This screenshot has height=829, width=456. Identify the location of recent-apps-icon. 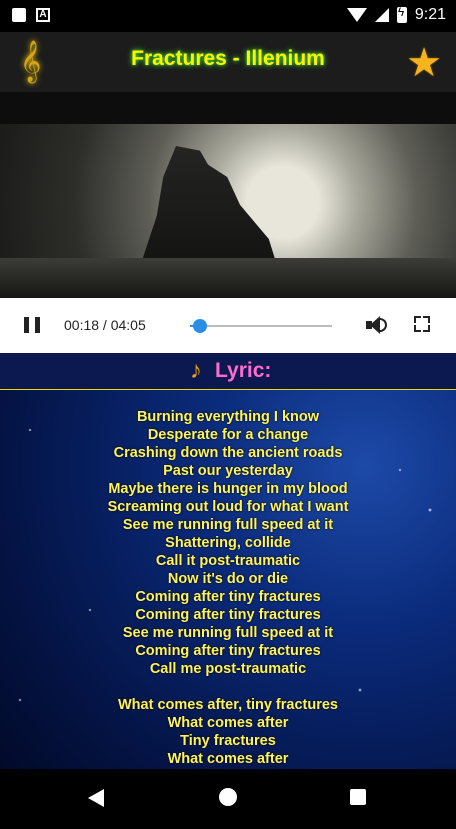
(358, 797).